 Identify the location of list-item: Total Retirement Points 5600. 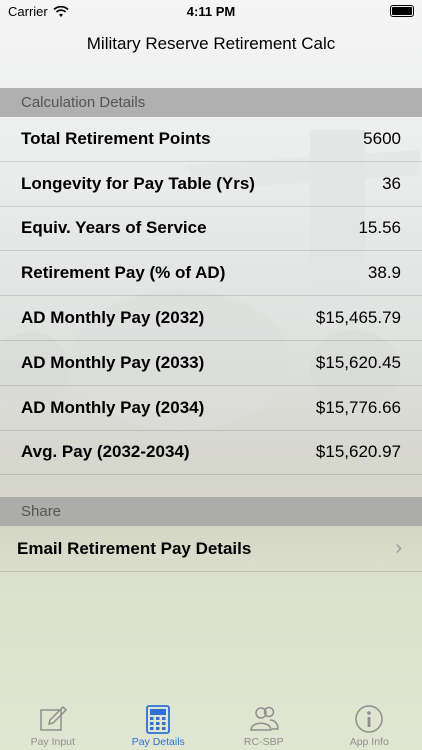
(211, 139).